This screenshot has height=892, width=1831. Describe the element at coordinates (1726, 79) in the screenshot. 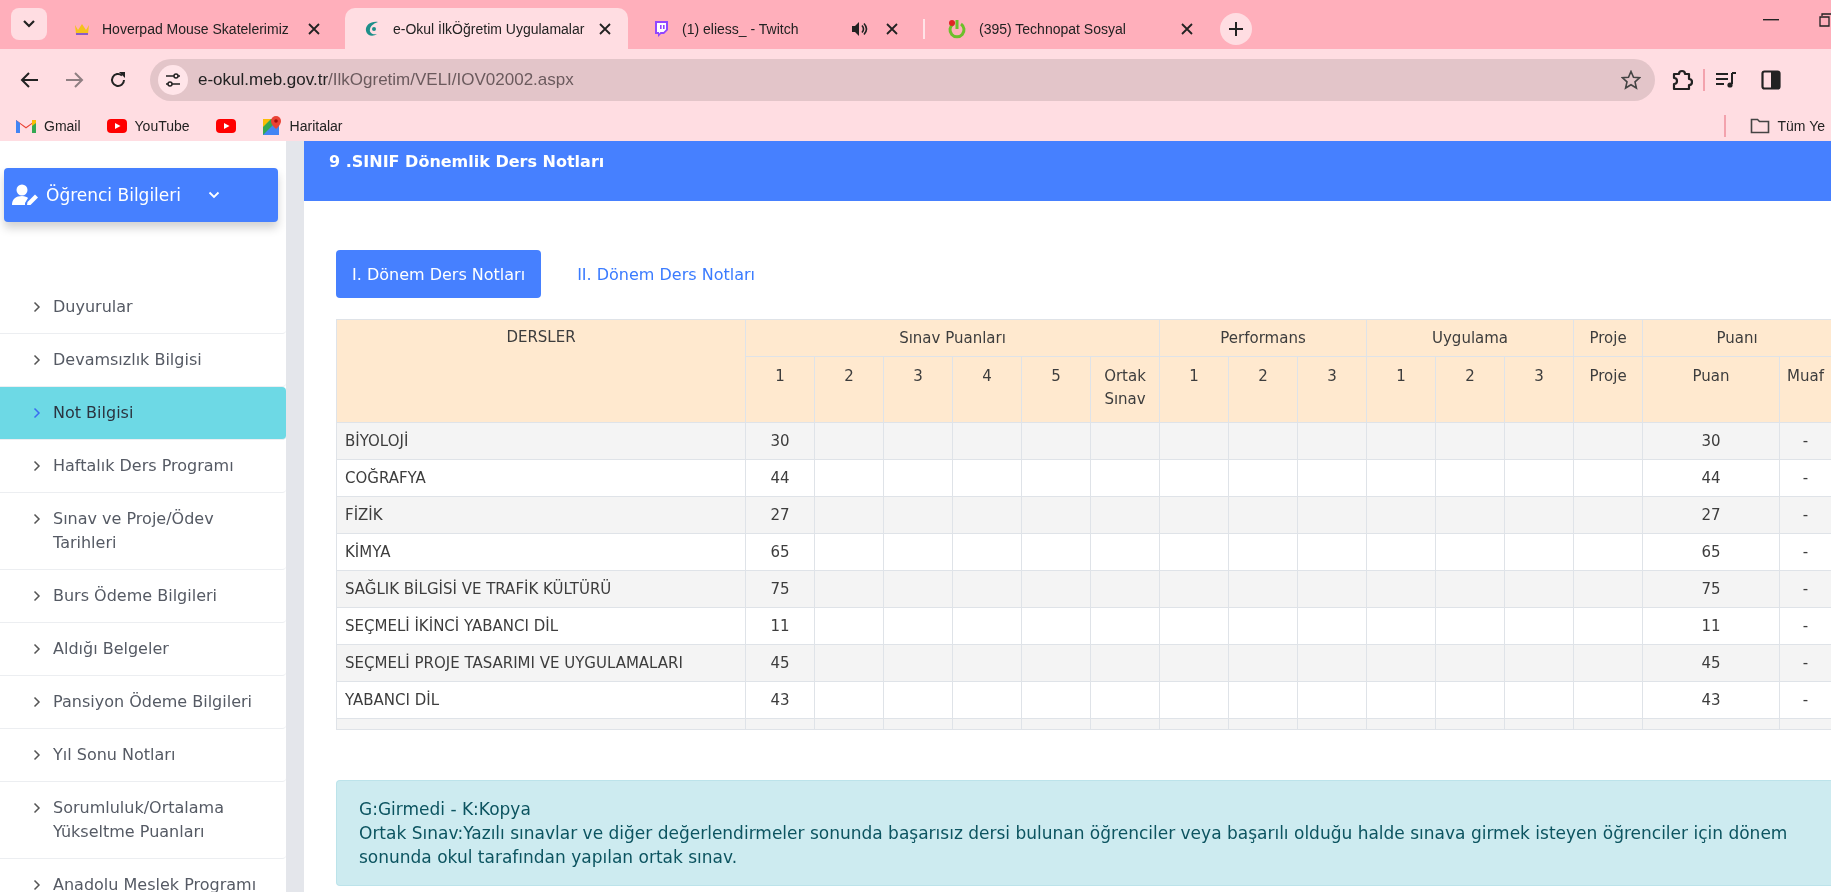

I see `playlist-icon` at that location.